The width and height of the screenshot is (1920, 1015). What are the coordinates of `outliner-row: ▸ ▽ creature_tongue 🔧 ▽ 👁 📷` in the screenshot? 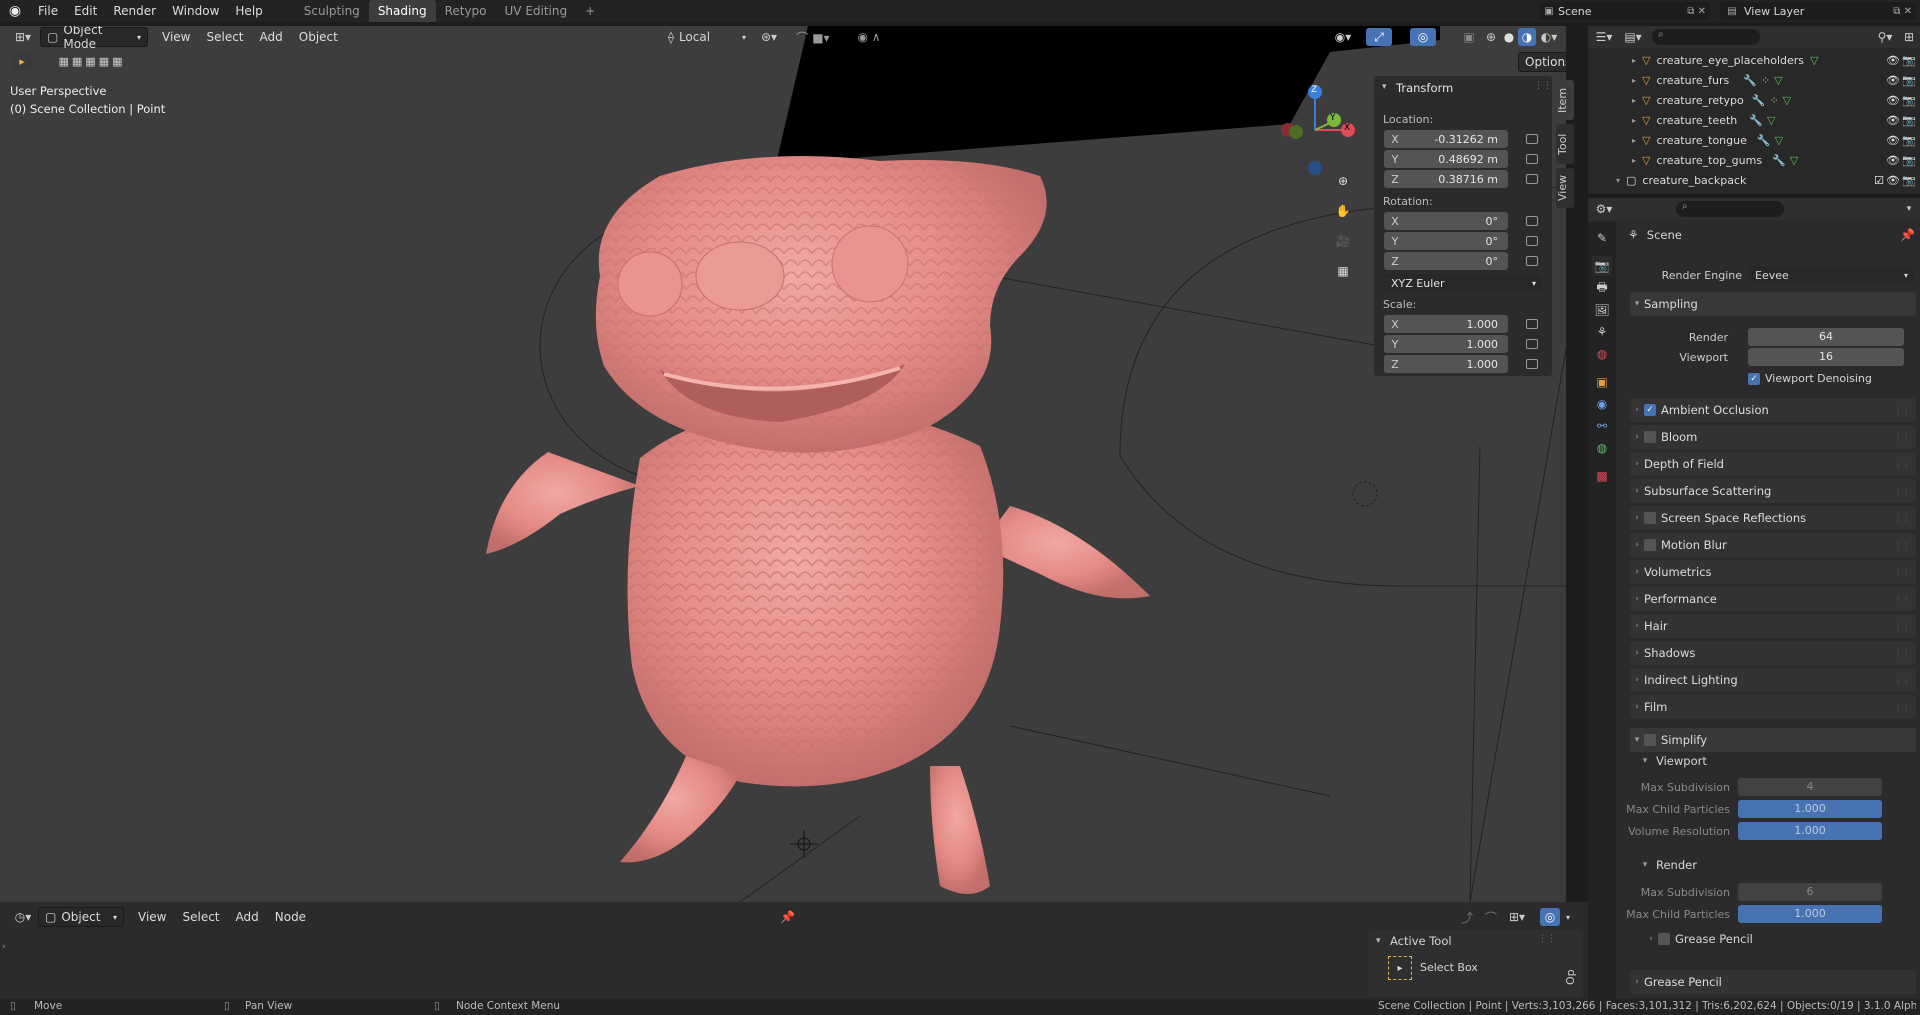 It's located at (1754, 140).